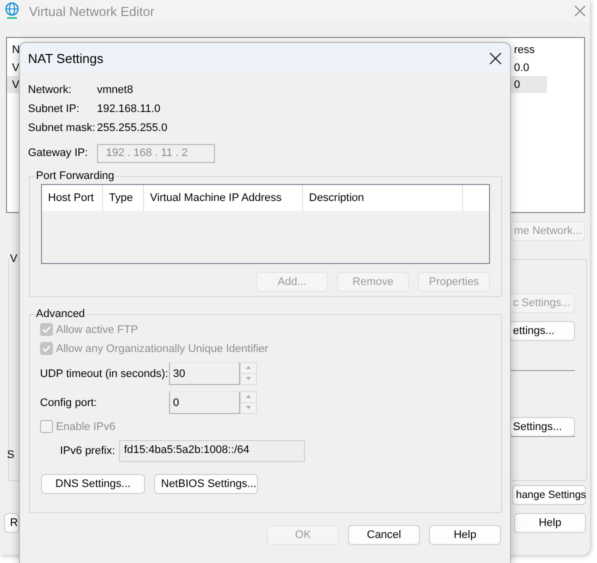  Describe the element at coordinates (69, 402) in the screenshot. I see `field-label: Config port:` at that location.